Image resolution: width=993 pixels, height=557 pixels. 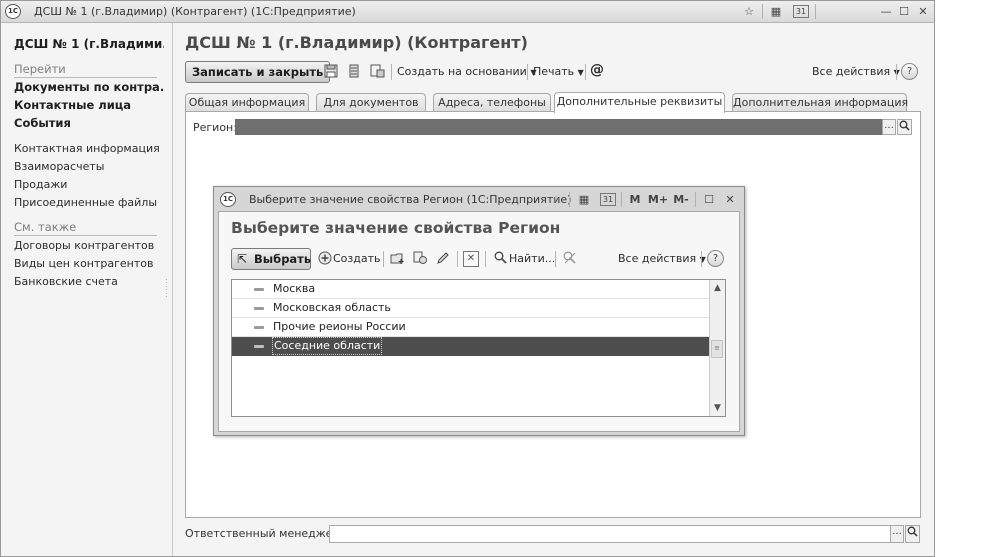 I want to click on all-actions-menu: Все действия ▼, so click(x=856, y=71).